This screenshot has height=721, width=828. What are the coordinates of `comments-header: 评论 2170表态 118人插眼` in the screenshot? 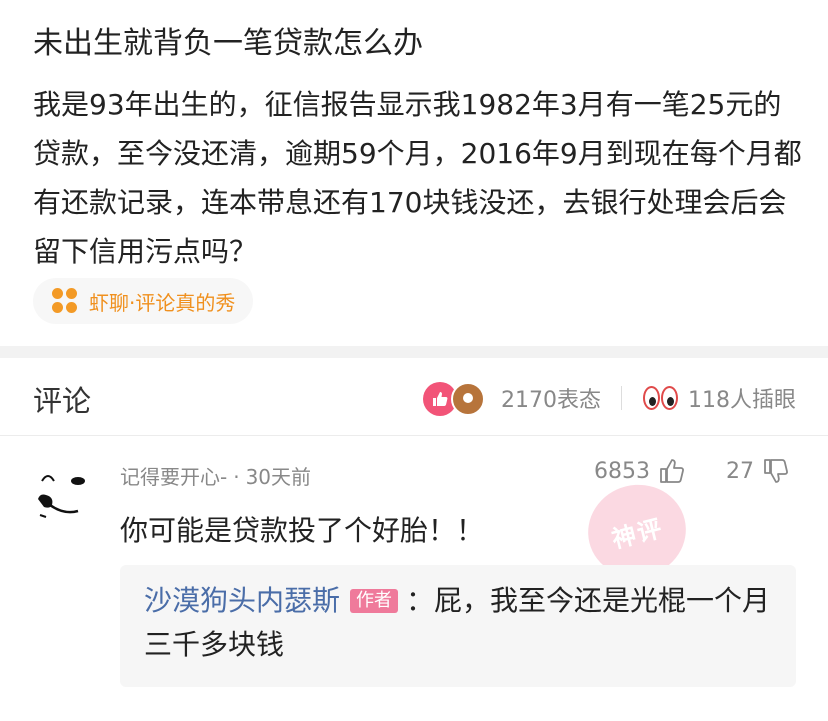 It's located at (414, 397).